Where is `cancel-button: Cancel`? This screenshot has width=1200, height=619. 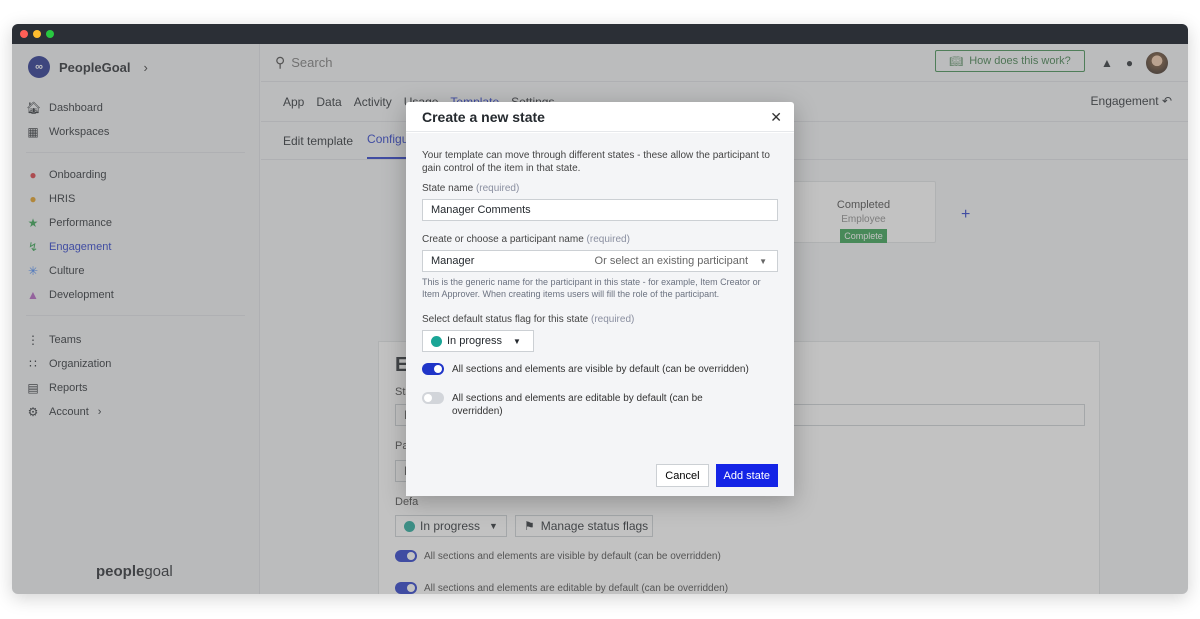 cancel-button: Cancel is located at coordinates (682, 475).